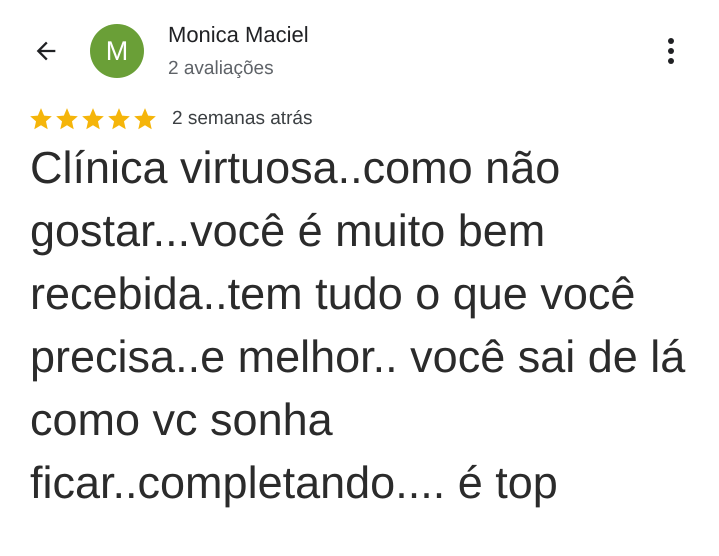  Describe the element at coordinates (671, 51) in the screenshot. I see `more-options-icon` at that location.